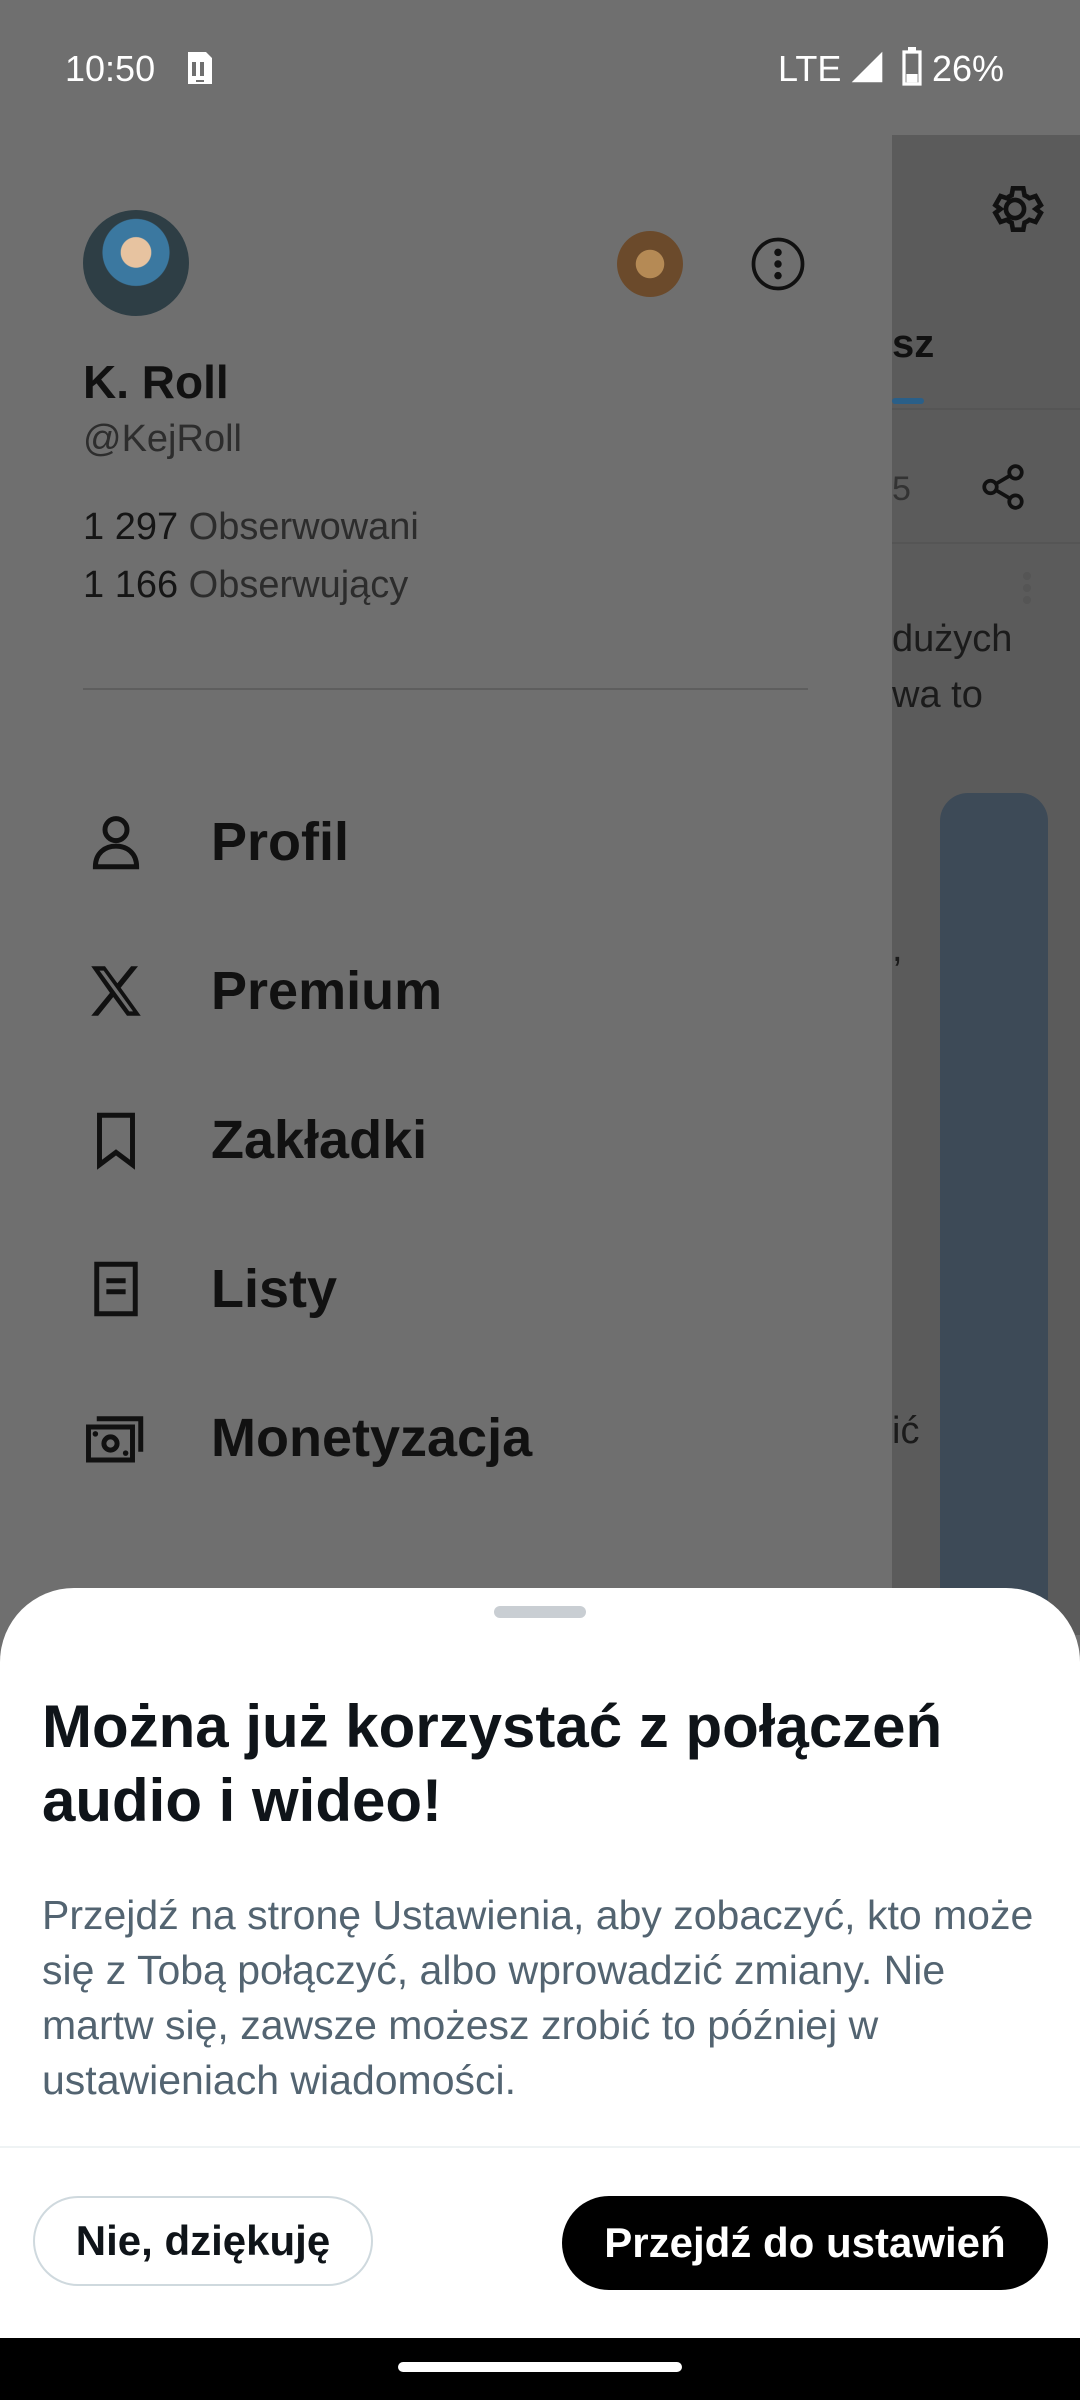 The image size is (1080, 2400). I want to click on followers-count: 1 166, so click(131, 585).